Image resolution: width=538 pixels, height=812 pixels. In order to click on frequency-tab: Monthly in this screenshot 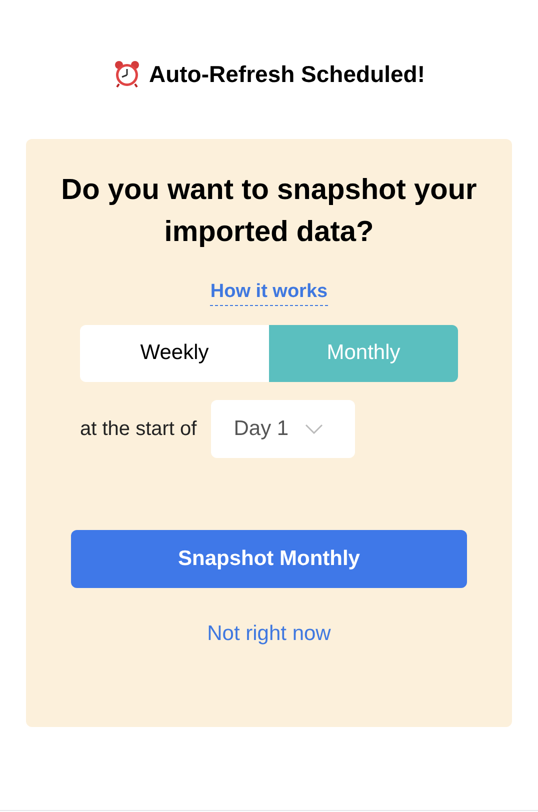, I will do `click(363, 353)`.